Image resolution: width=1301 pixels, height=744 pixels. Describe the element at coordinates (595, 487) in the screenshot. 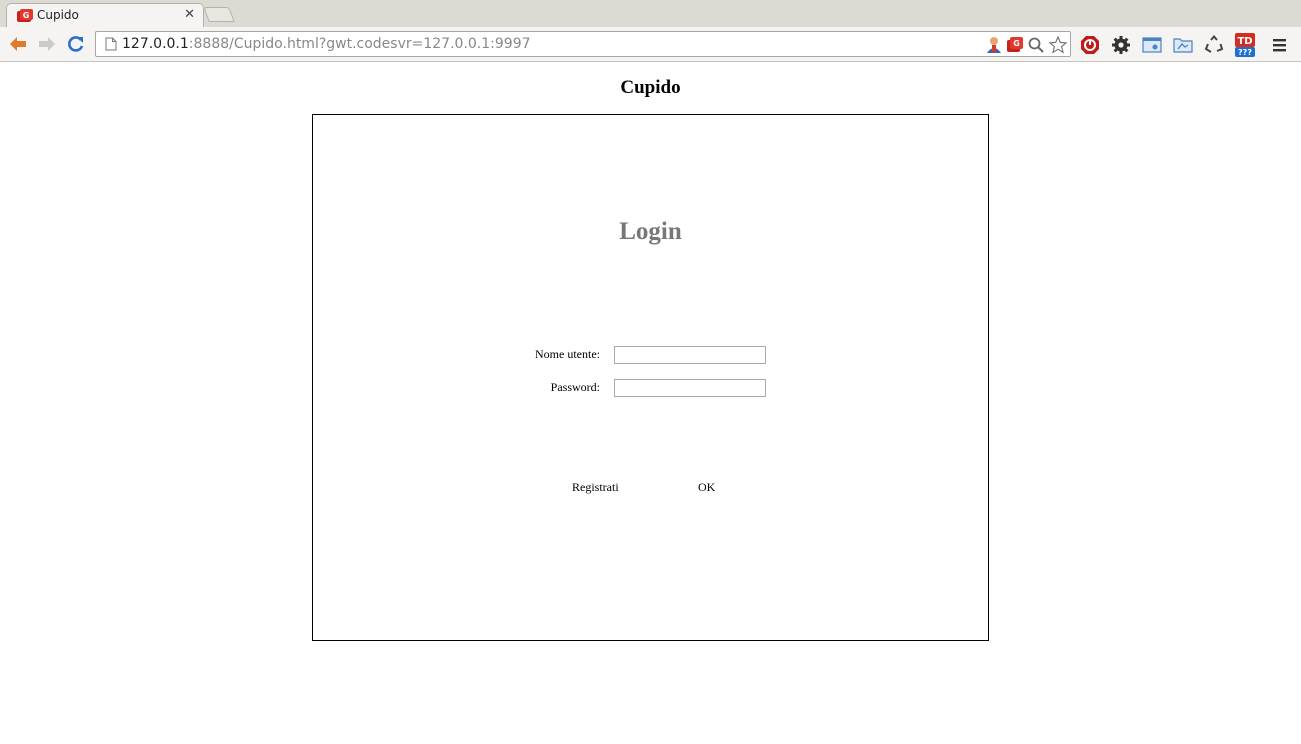

I see `register-button: Registrati` at that location.